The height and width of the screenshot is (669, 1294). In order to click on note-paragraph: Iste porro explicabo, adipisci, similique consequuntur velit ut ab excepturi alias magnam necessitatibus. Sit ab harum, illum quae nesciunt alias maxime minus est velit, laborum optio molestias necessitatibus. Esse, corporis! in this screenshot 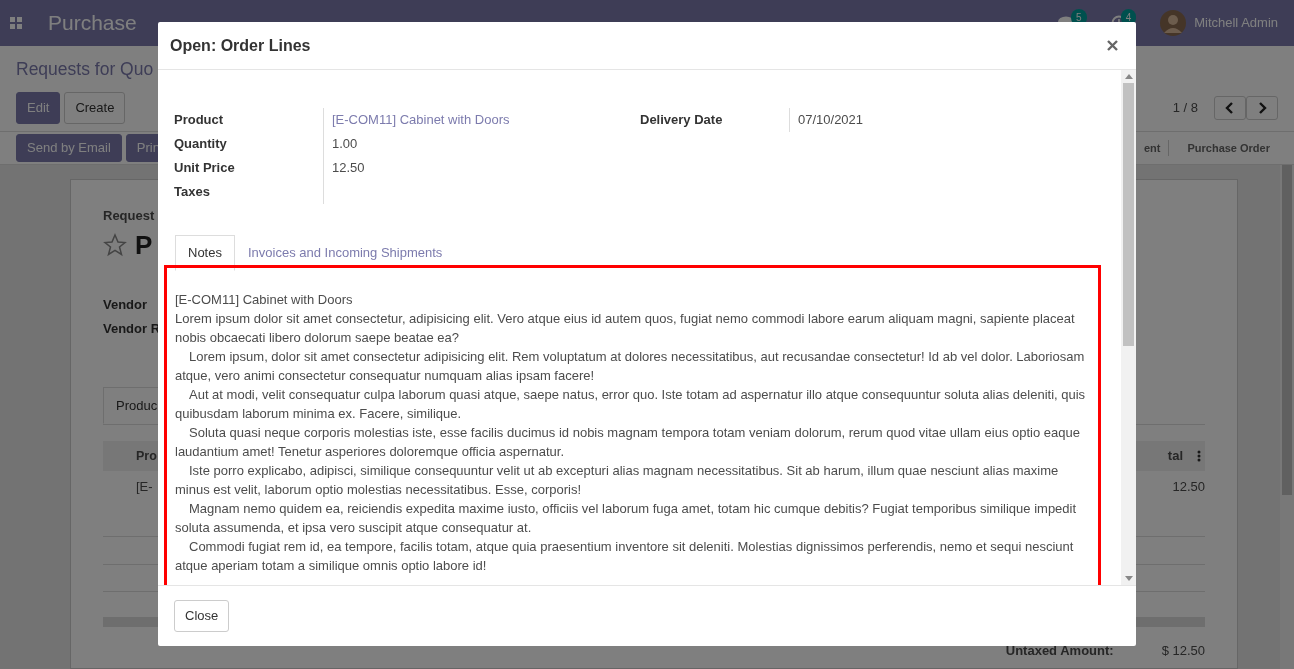, I will do `click(617, 480)`.